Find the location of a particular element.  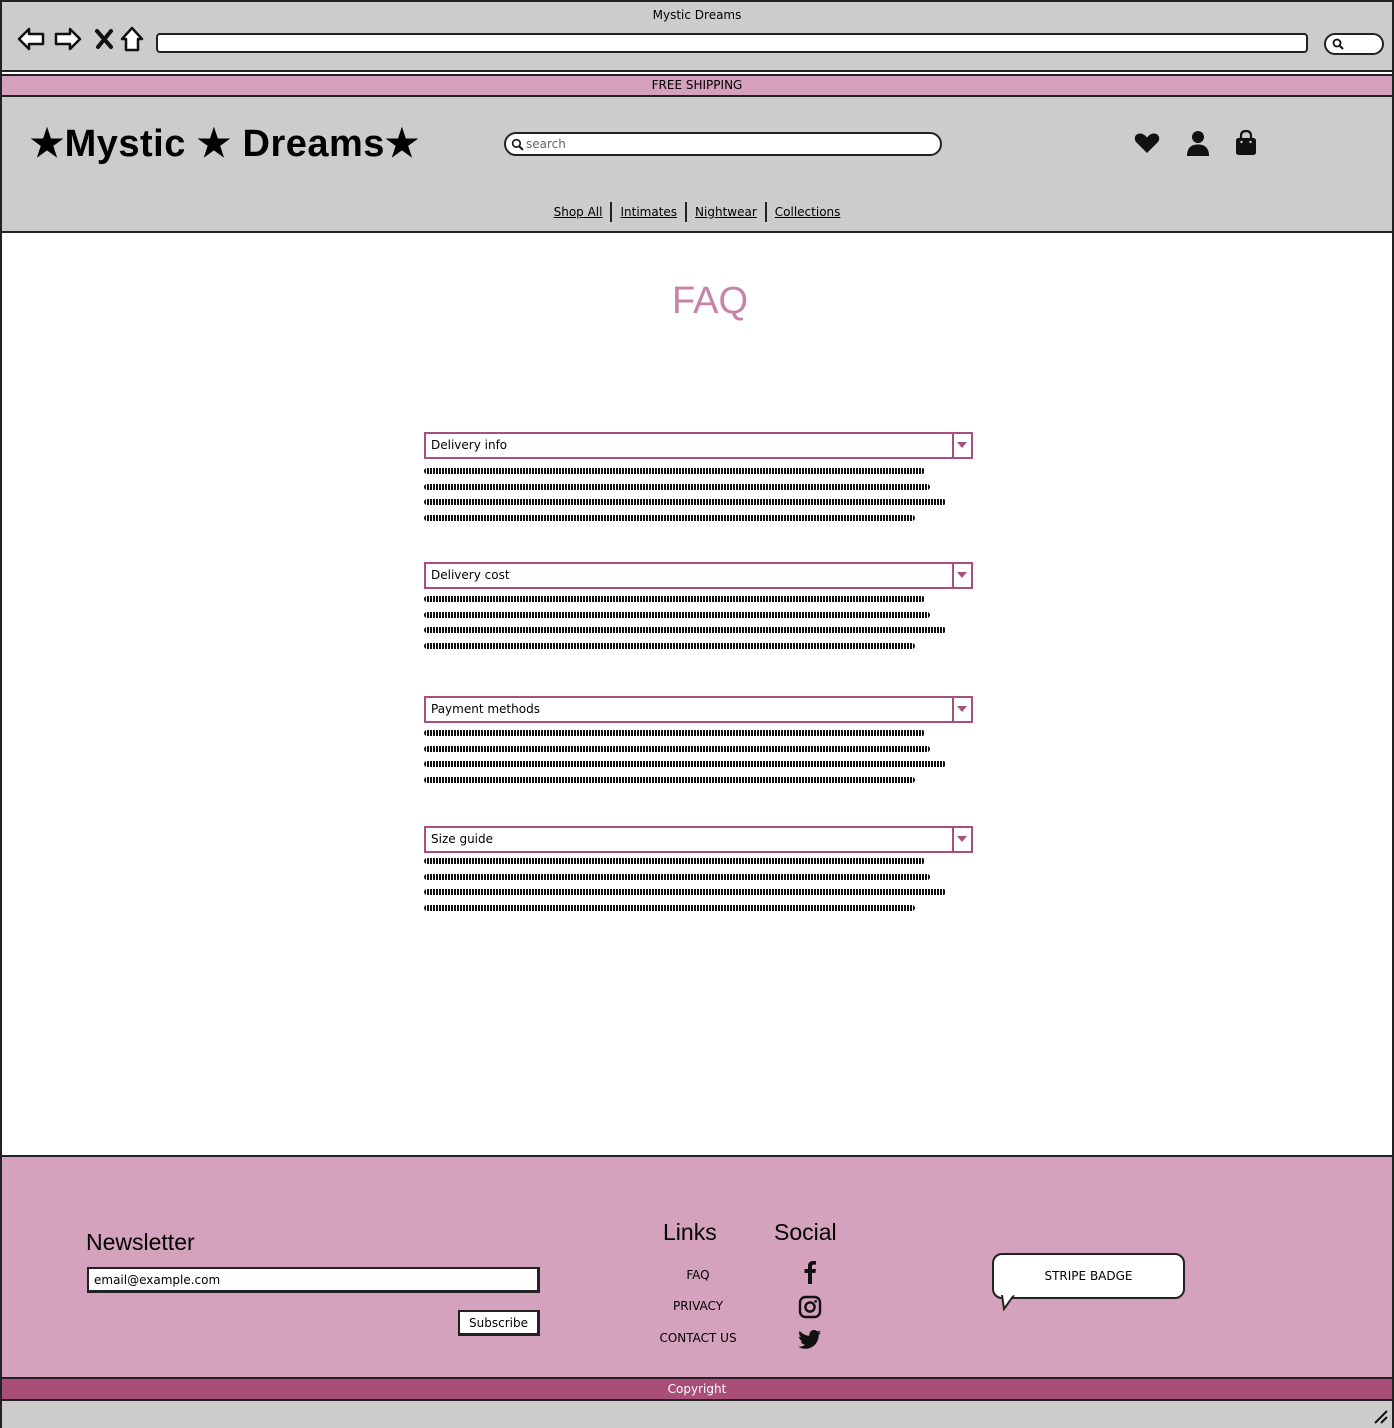

subscribe-button: Subscribe is located at coordinates (499, 1323).